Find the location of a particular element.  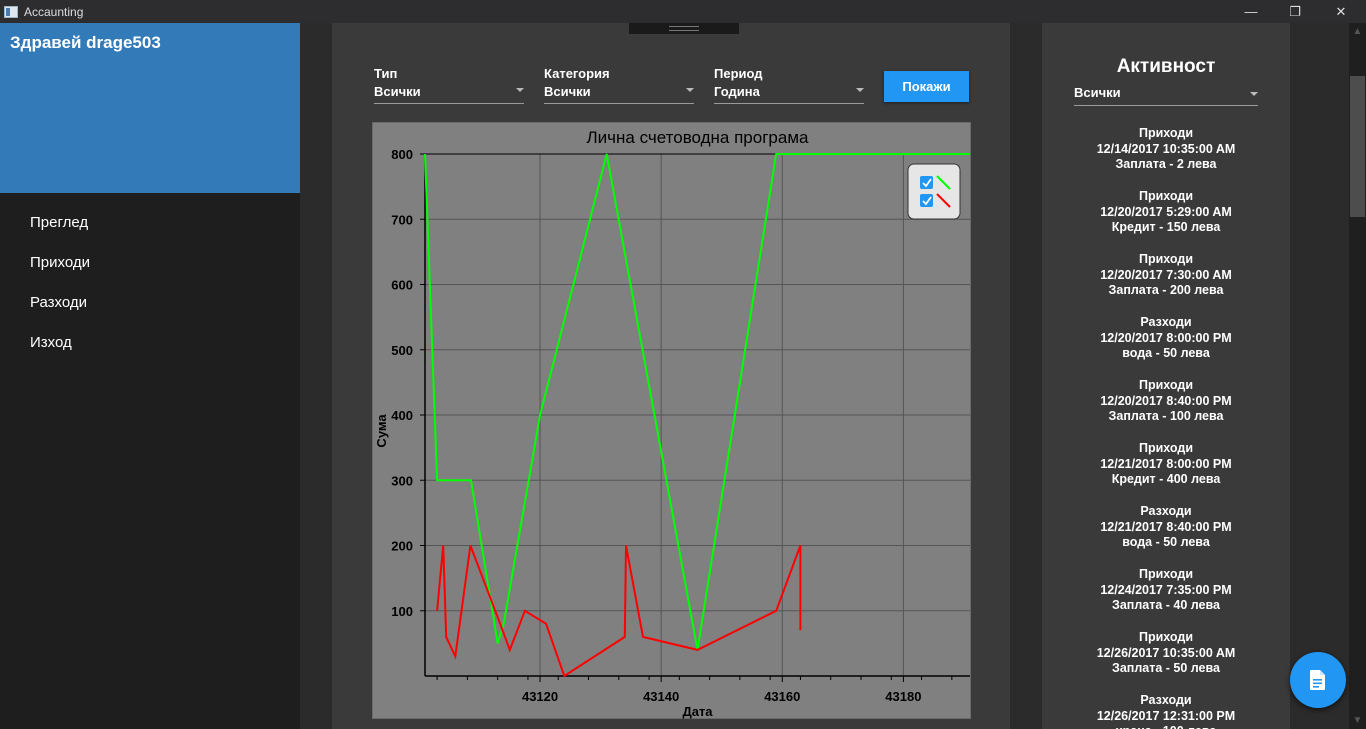

chart-title: Лична счетоводна програма is located at coordinates (698, 137).